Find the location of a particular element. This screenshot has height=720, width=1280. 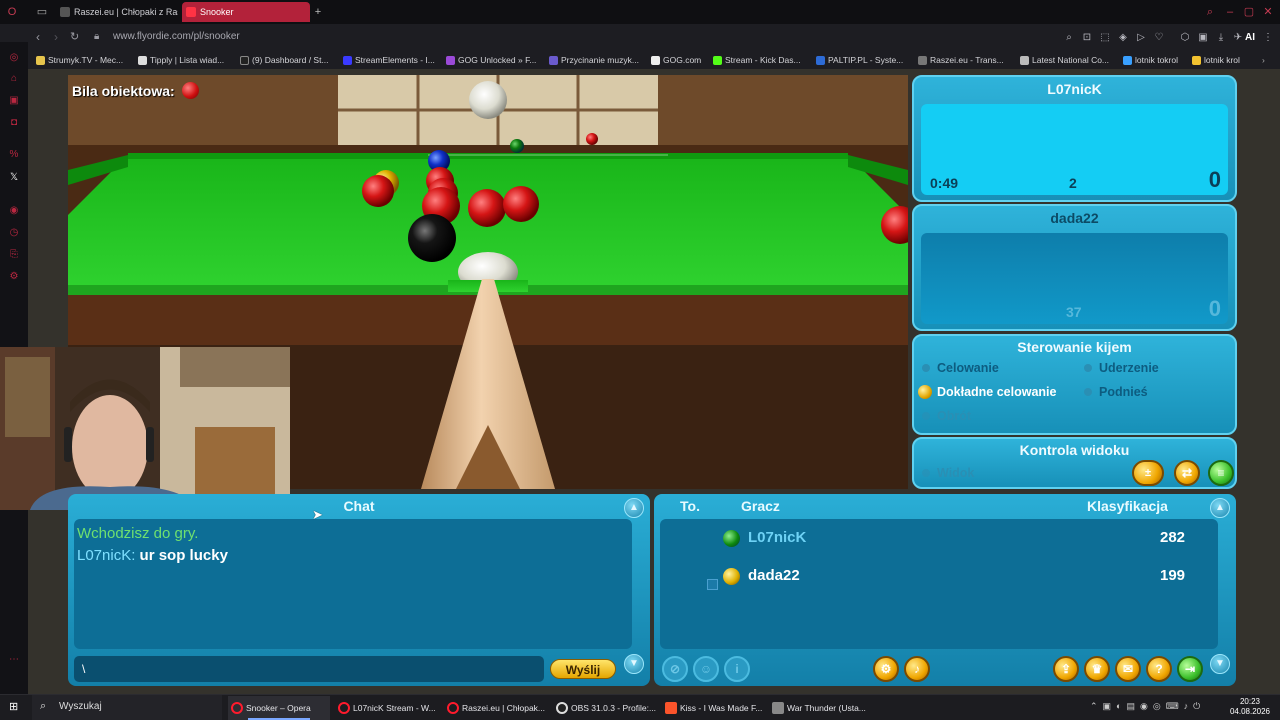

invite-button-icon: ⊘ is located at coordinates (675, 669).